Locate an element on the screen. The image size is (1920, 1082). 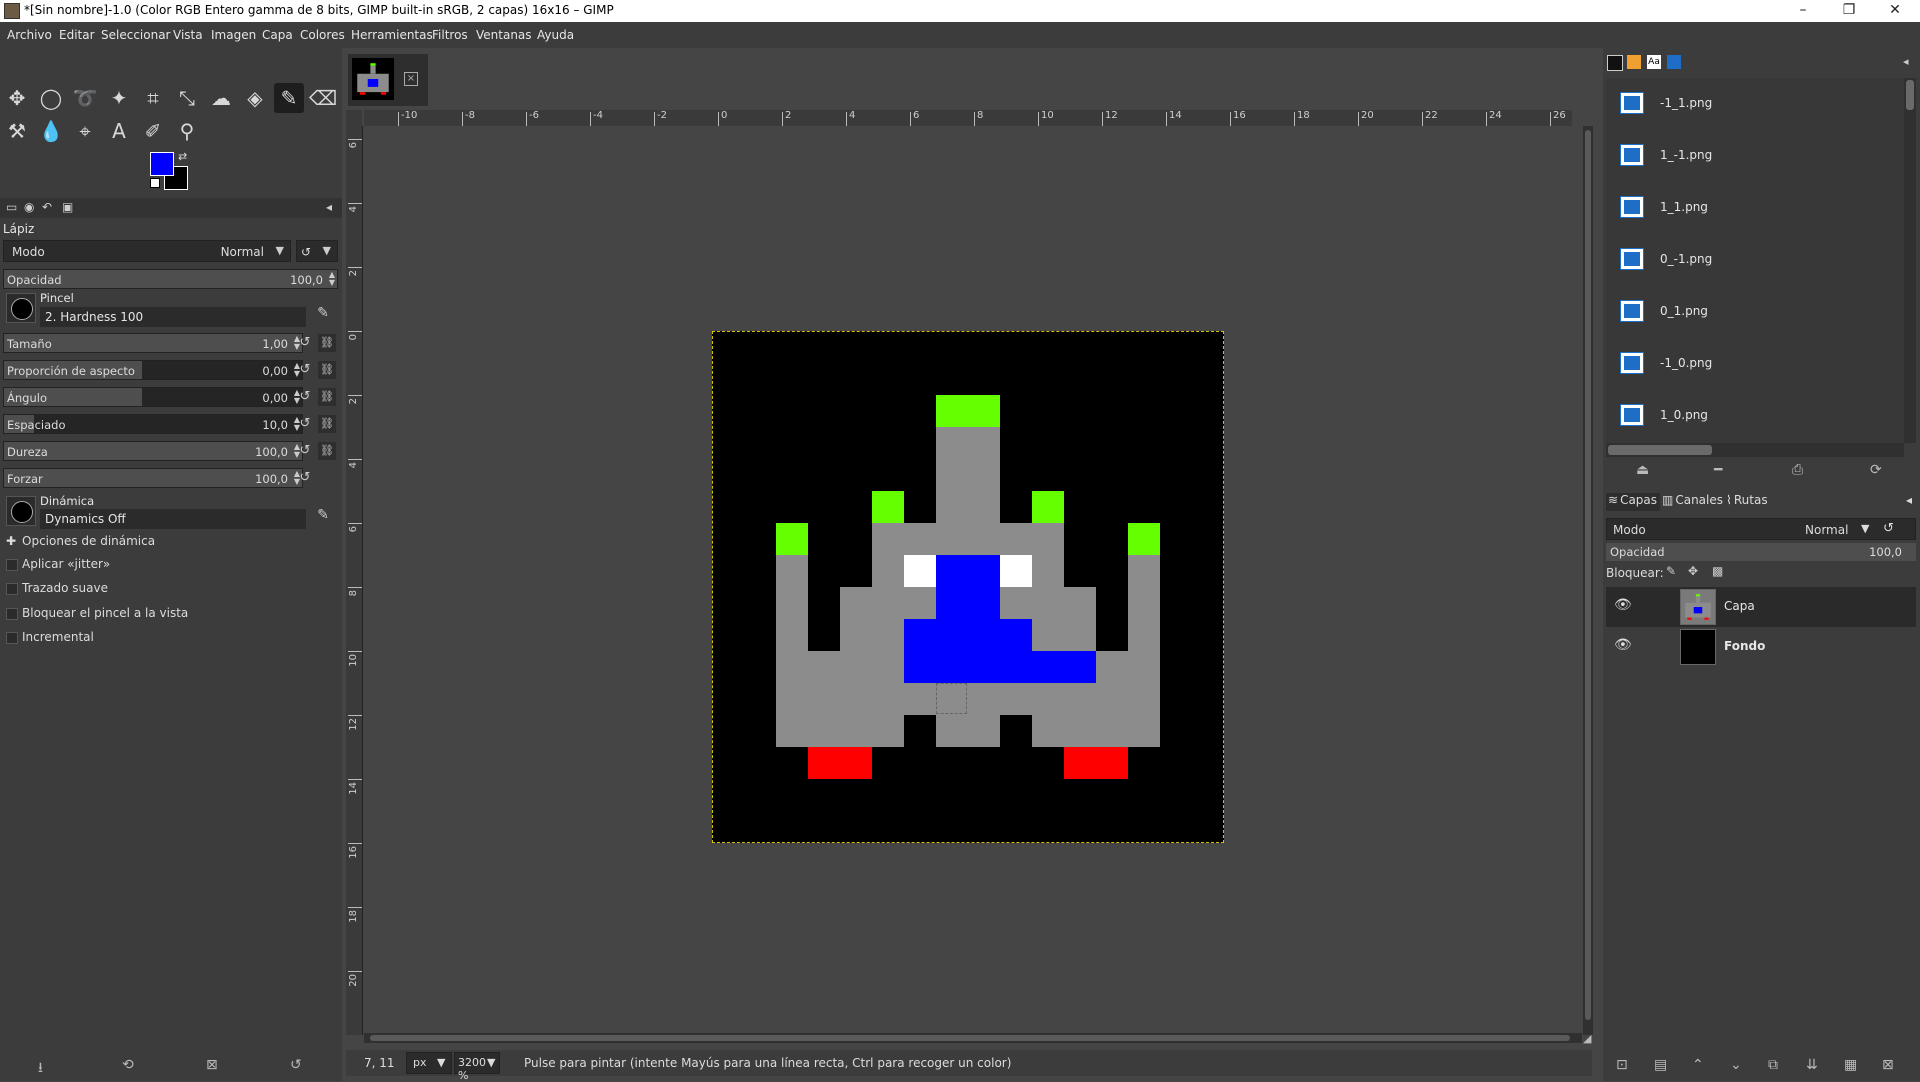
hardness-slider: Dureza 100,0 ▲ ▼ is located at coordinates (153, 451).